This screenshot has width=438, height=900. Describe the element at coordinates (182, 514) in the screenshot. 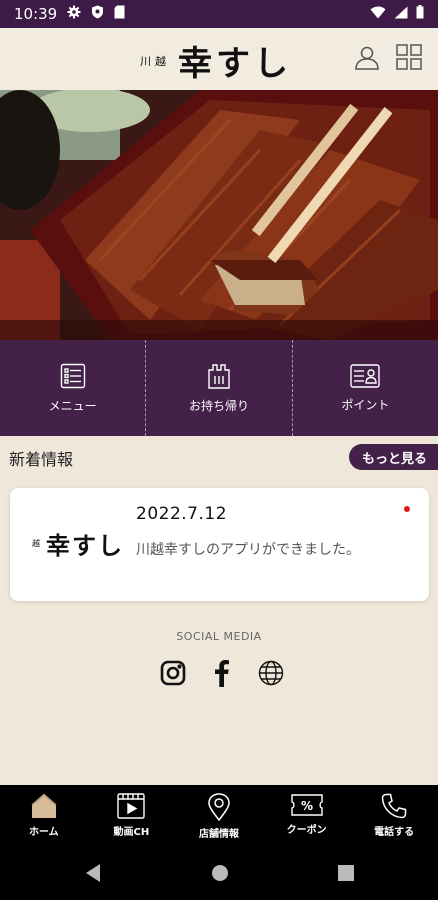

I see `news-date: 2022.7.12` at that location.